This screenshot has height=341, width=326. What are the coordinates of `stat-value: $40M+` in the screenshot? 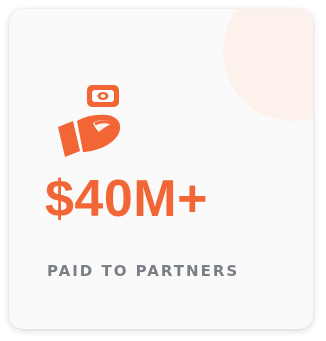 It's located at (126, 199).